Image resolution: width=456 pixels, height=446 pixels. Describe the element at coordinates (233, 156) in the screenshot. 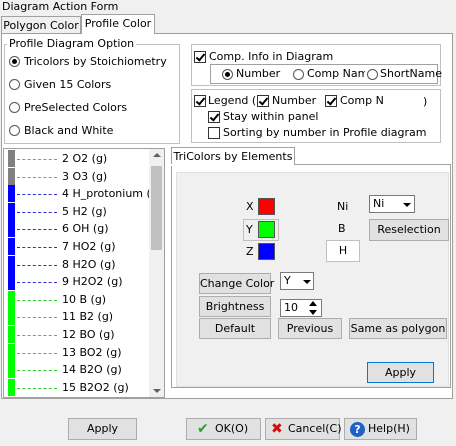

I see `tab-tricolors-by-elements: TriColors by Elements` at that location.